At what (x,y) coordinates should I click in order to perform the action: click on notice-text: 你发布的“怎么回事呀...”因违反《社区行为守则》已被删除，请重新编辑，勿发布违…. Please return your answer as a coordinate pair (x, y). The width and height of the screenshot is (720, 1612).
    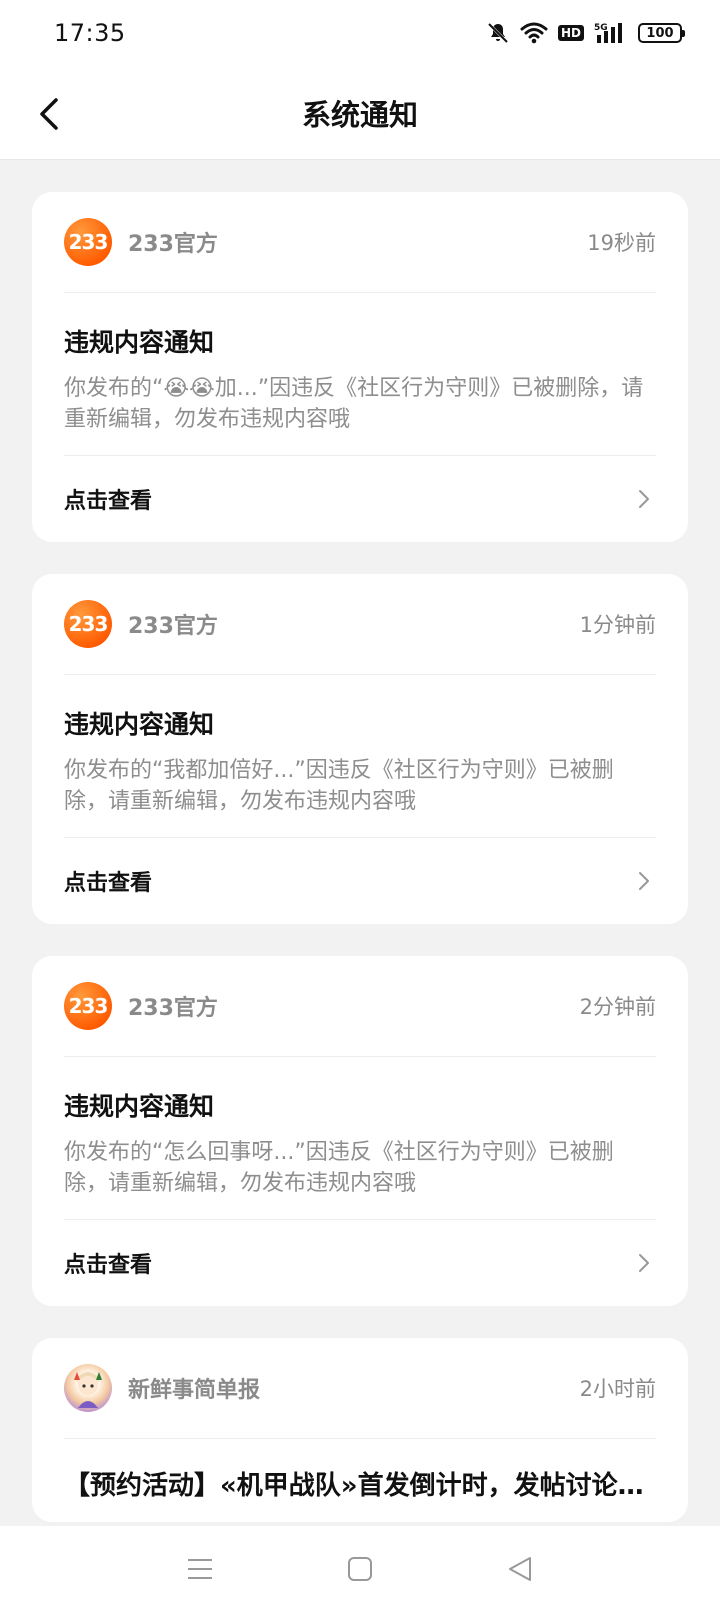
    Looking at the image, I should click on (339, 1168).